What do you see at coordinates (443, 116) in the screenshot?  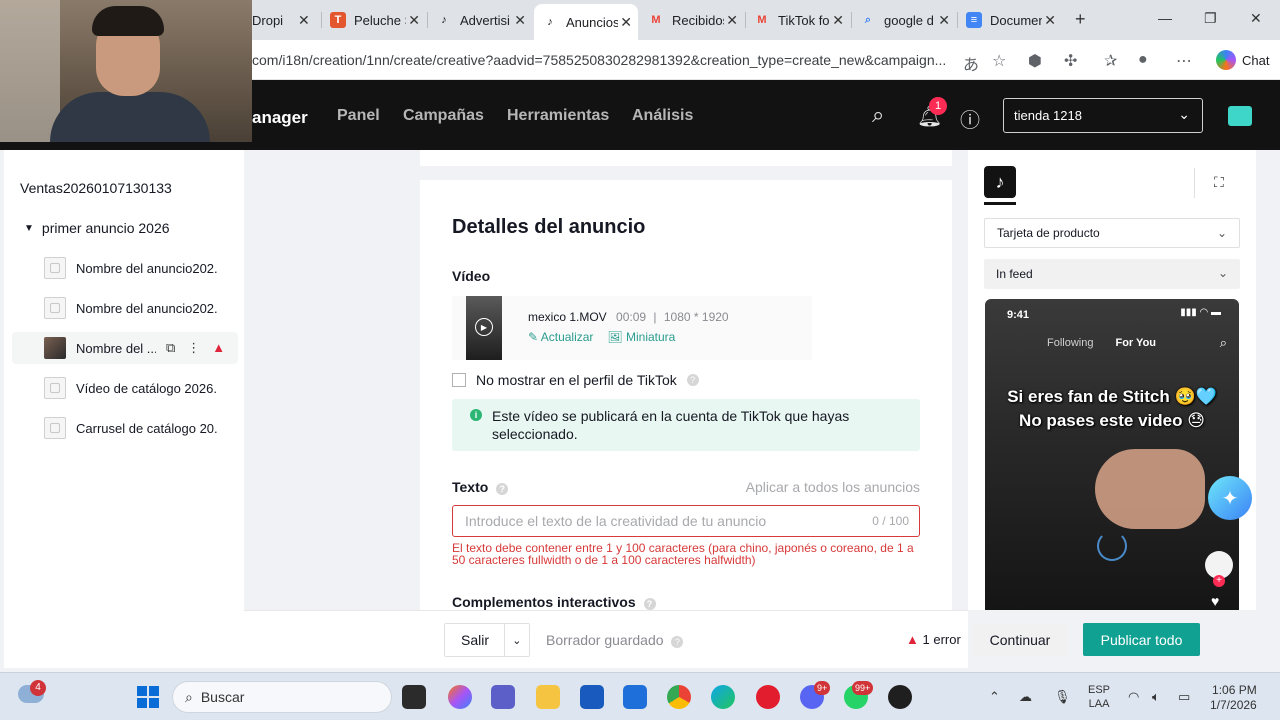 I see `nav-campanas: Campañas` at bounding box center [443, 116].